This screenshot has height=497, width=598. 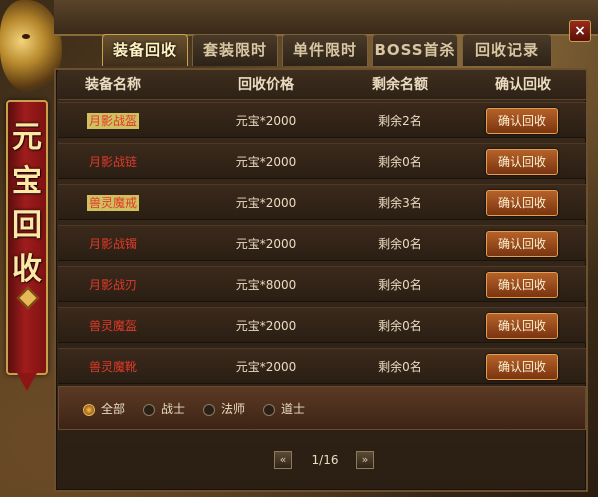 What do you see at coordinates (113, 85) in the screenshot?
I see `header-name: 装备名称` at bounding box center [113, 85].